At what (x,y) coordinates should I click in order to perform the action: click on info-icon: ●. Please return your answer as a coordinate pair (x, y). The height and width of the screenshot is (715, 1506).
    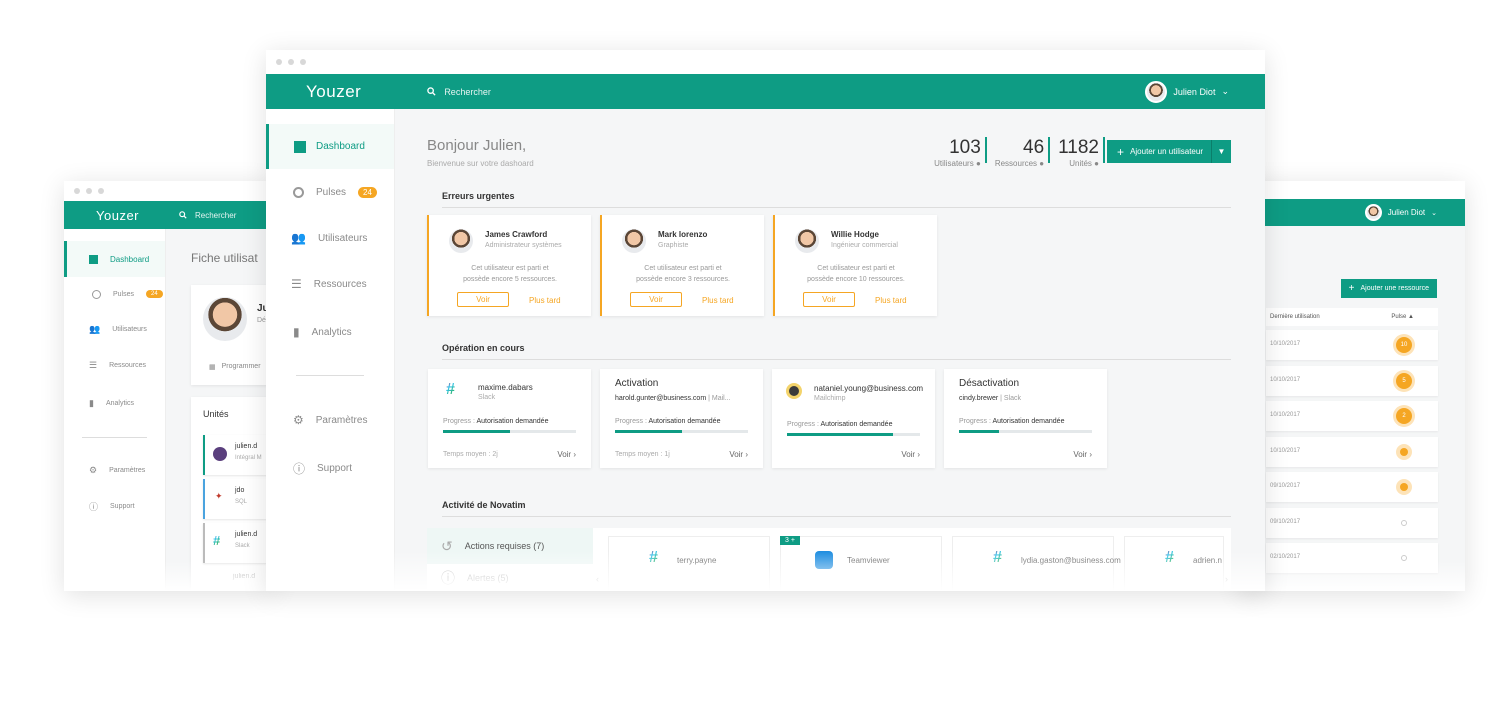
    Looking at the image, I should click on (1042, 163).